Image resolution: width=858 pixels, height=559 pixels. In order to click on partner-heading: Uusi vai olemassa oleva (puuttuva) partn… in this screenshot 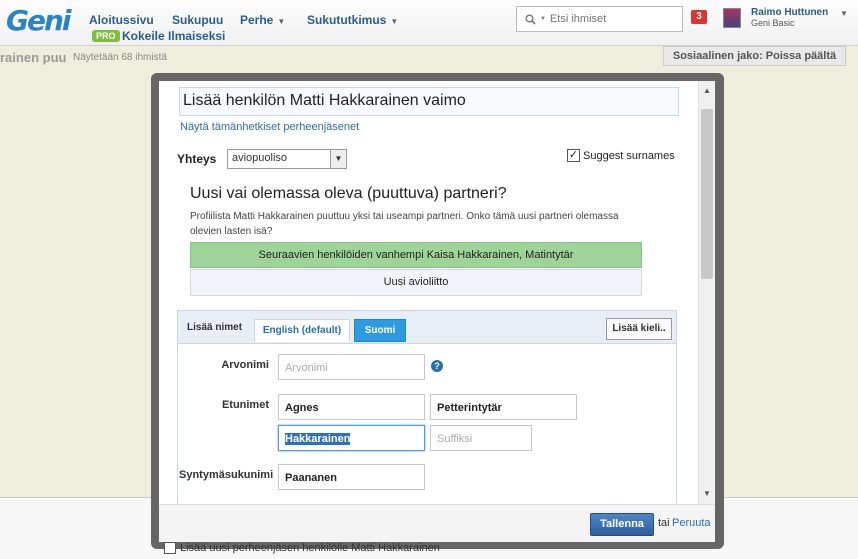, I will do `click(348, 193)`.